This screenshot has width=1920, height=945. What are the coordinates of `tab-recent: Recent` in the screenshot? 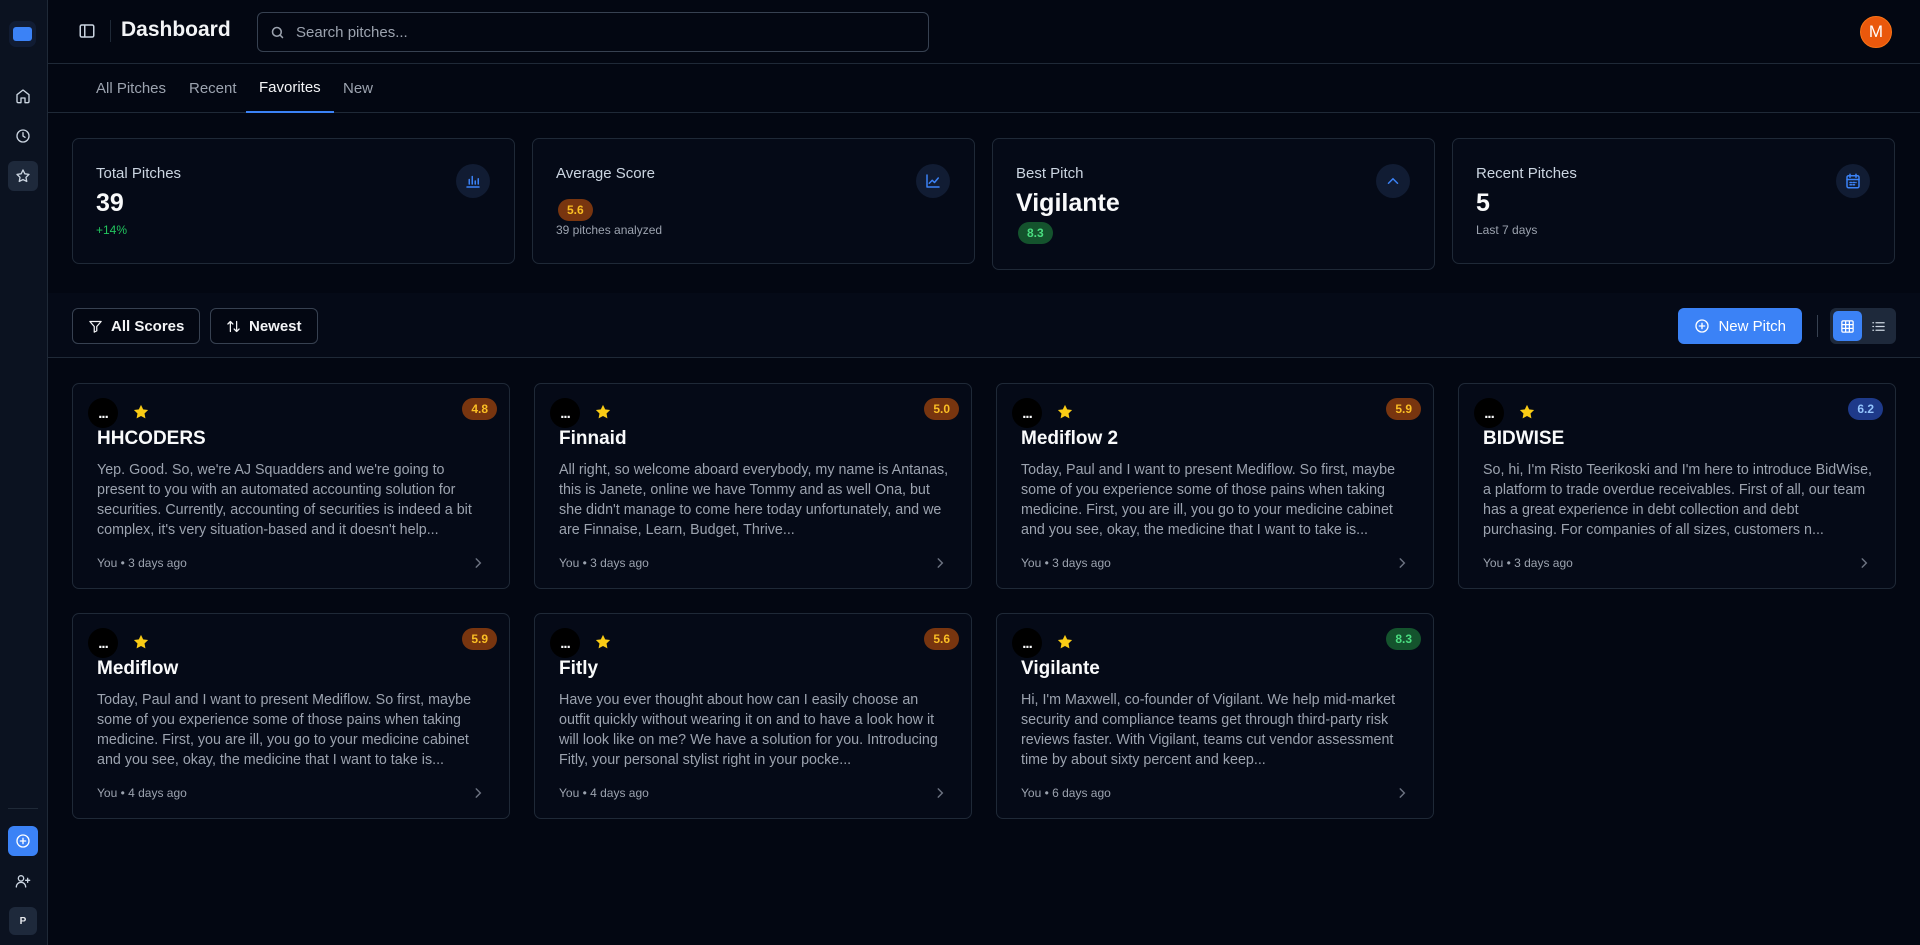 It's located at (213, 88).